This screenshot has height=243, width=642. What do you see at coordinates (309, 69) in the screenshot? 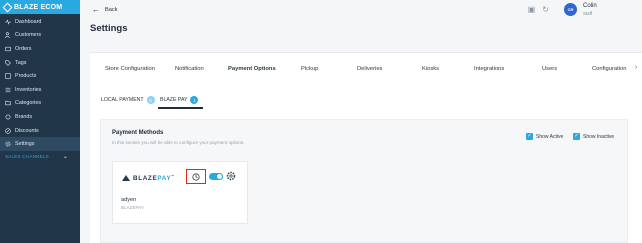
I see `tab-pickup: Pickup` at bounding box center [309, 69].